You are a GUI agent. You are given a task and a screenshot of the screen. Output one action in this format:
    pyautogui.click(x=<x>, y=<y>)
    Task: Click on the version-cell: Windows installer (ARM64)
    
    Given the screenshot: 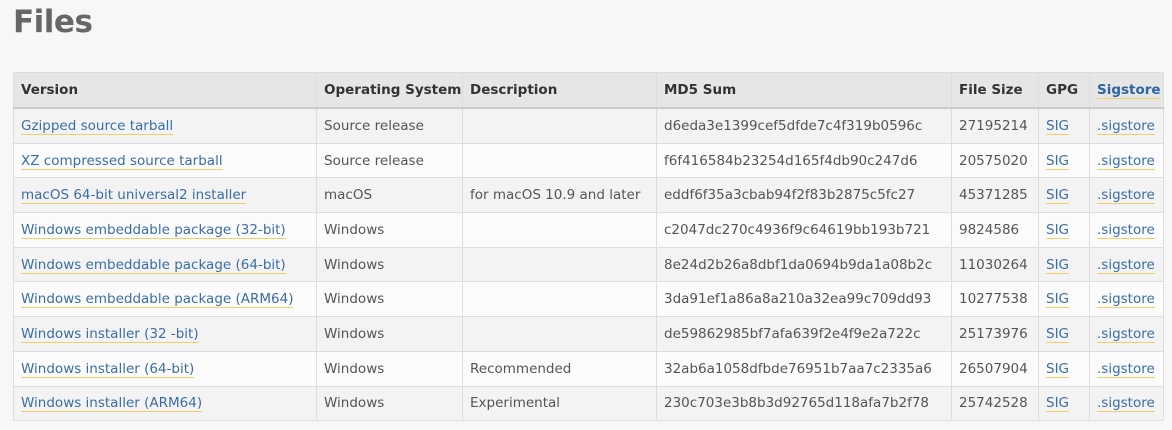 What is the action you would take?
    pyautogui.click(x=165, y=403)
    